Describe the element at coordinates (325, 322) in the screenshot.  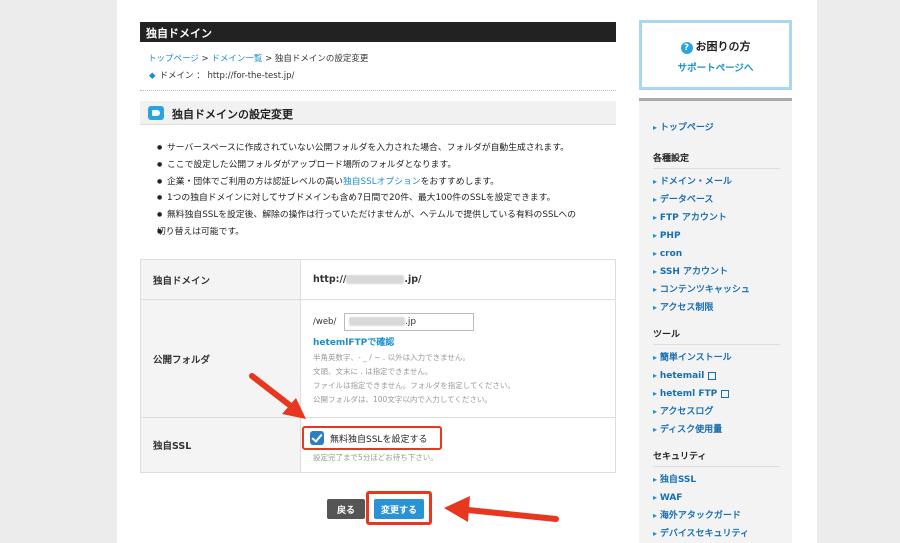
I see `folder-prefix: /web/` at that location.